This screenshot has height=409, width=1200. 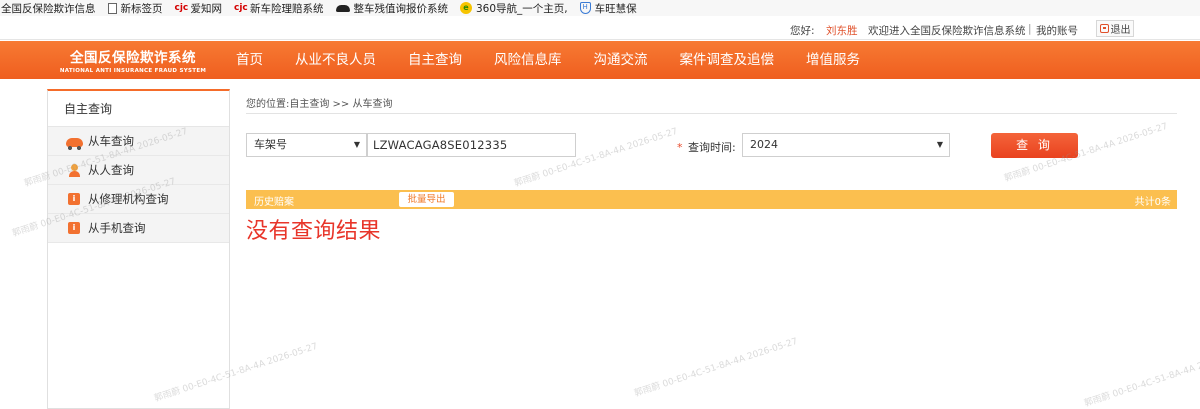 I want to click on year-value: 2024, so click(x=764, y=144).